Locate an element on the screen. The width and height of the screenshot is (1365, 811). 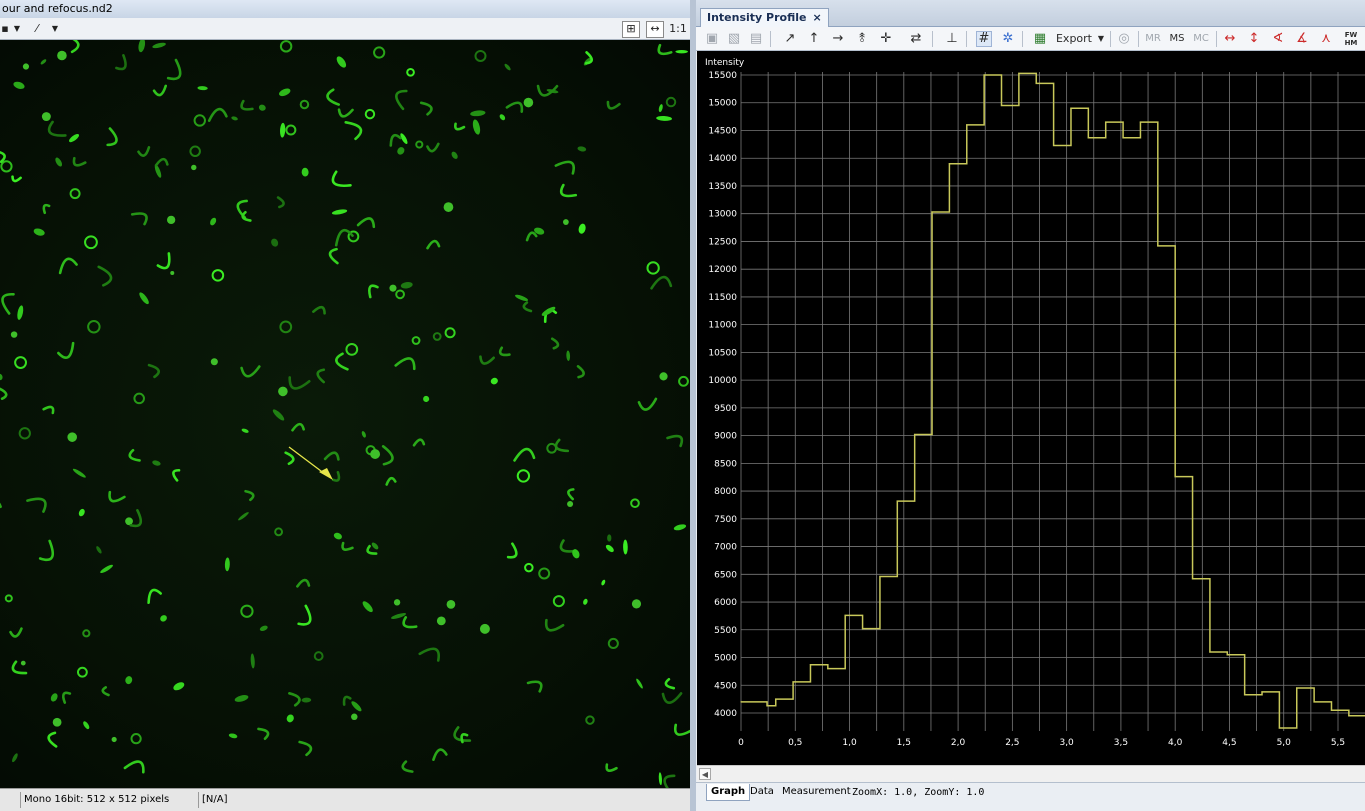
export-icon: ▦ is located at coordinates (1040, 39).